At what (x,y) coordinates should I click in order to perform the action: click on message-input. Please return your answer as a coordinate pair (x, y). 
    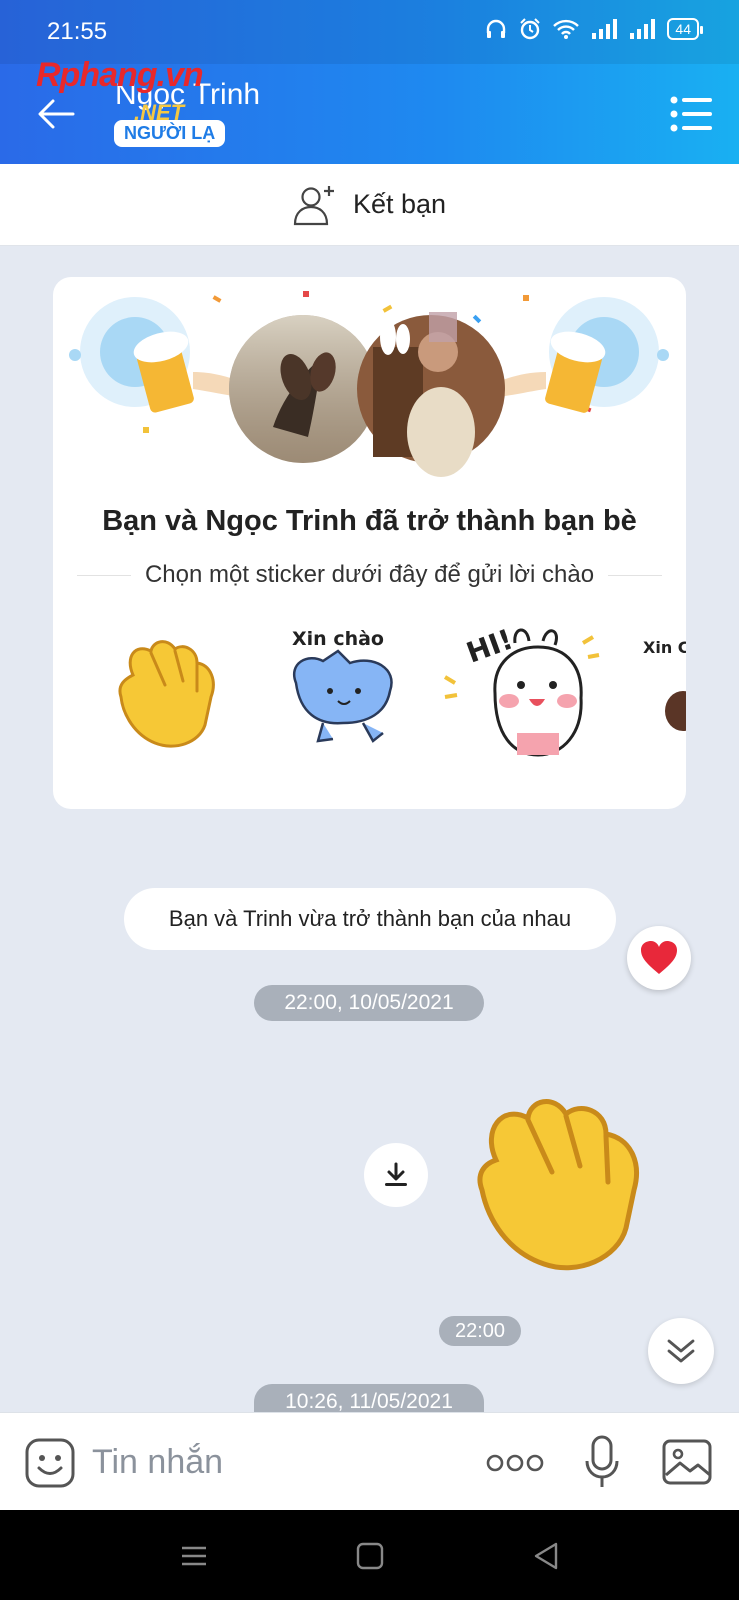
    Looking at the image, I should click on (277, 1462).